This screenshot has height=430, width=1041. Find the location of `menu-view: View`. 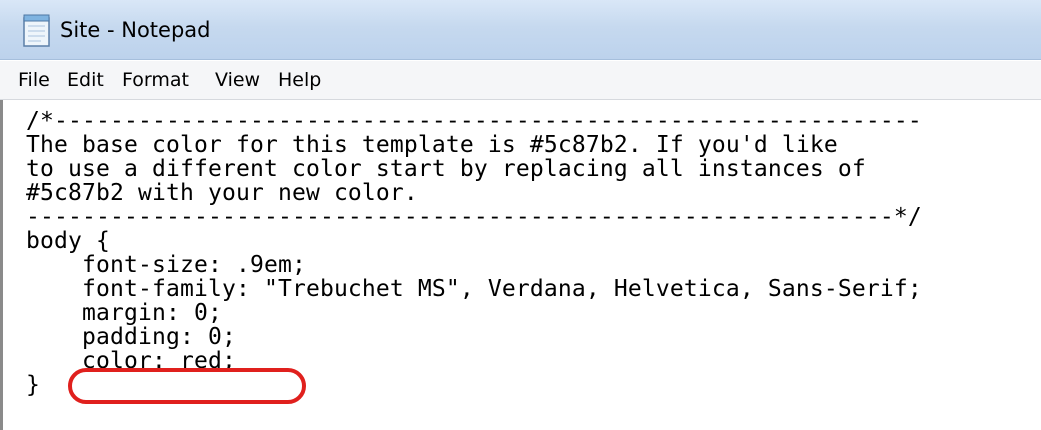

menu-view: View is located at coordinates (237, 80).